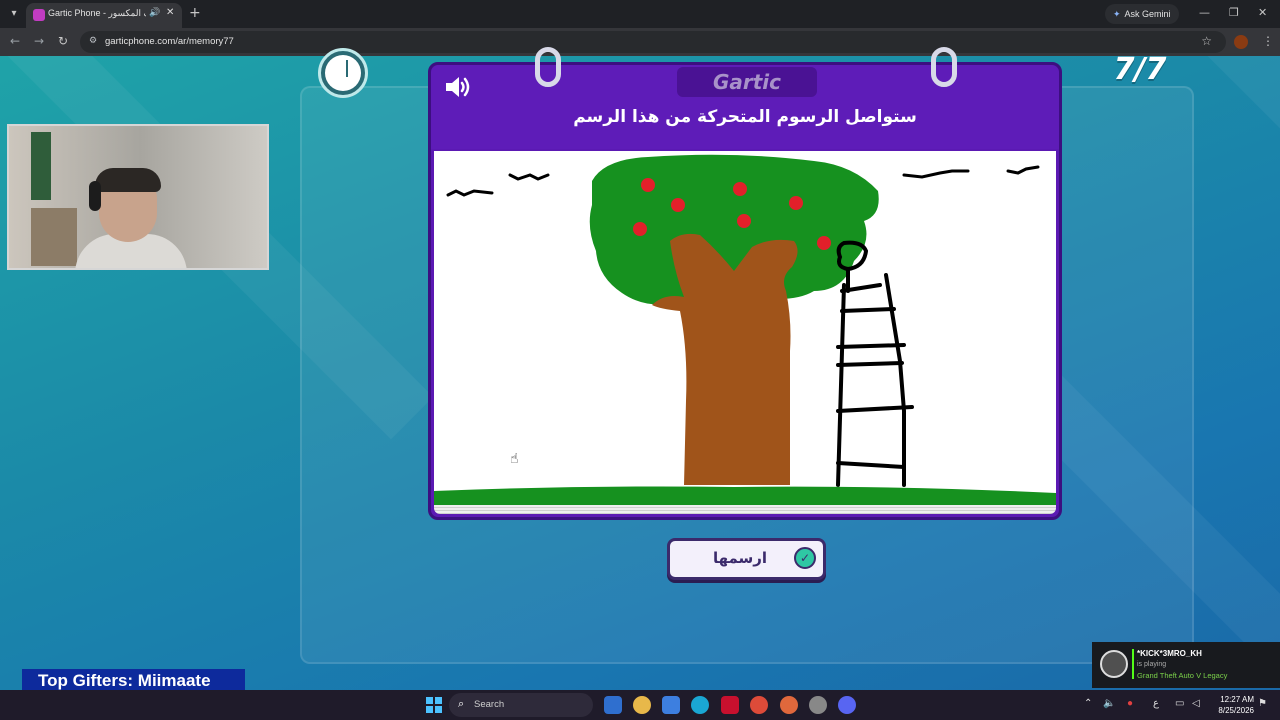 The image size is (1280, 720). What do you see at coordinates (1204, 12) in the screenshot?
I see `minimize-icon: —` at bounding box center [1204, 12].